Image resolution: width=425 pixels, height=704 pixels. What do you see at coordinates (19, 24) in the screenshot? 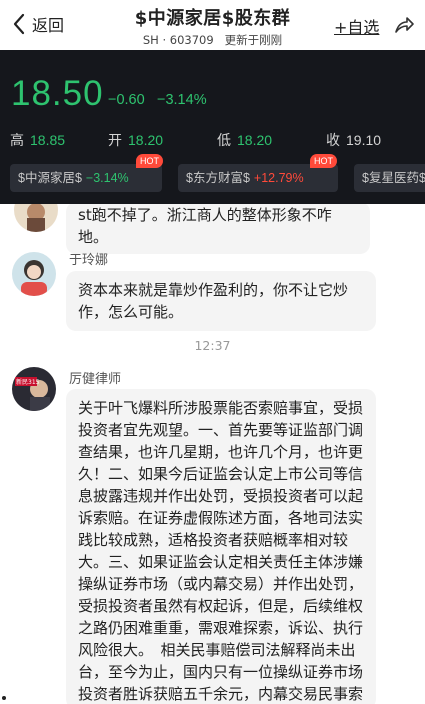
I see `chevron-left-icon` at bounding box center [19, 24].